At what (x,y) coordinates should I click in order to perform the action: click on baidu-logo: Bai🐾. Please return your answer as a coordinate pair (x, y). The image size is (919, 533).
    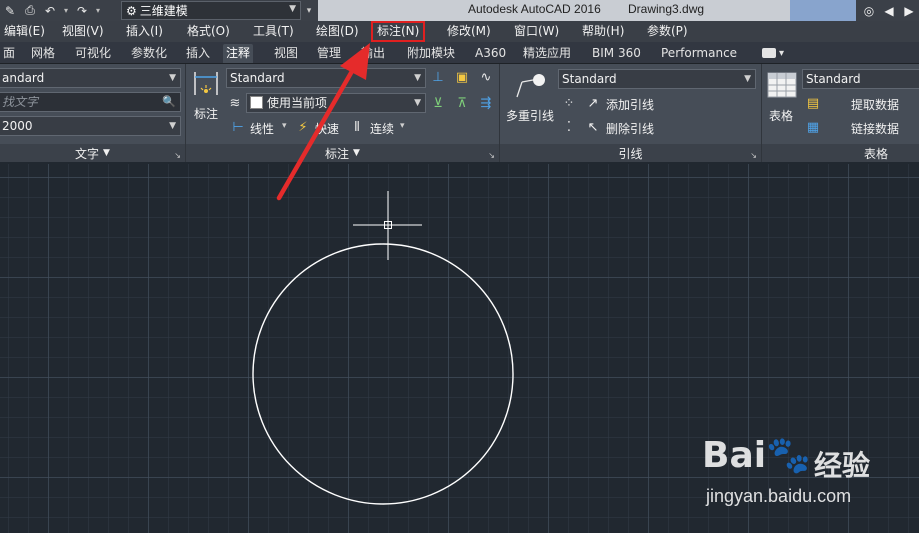
    Looking at the image, I should click on (756, 455).